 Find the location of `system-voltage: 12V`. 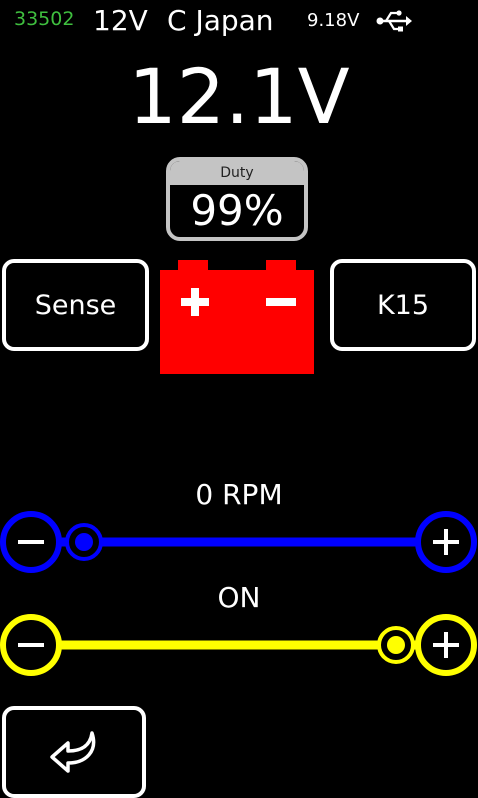

system-voltage: 12V is located at coordinates (120, 20).